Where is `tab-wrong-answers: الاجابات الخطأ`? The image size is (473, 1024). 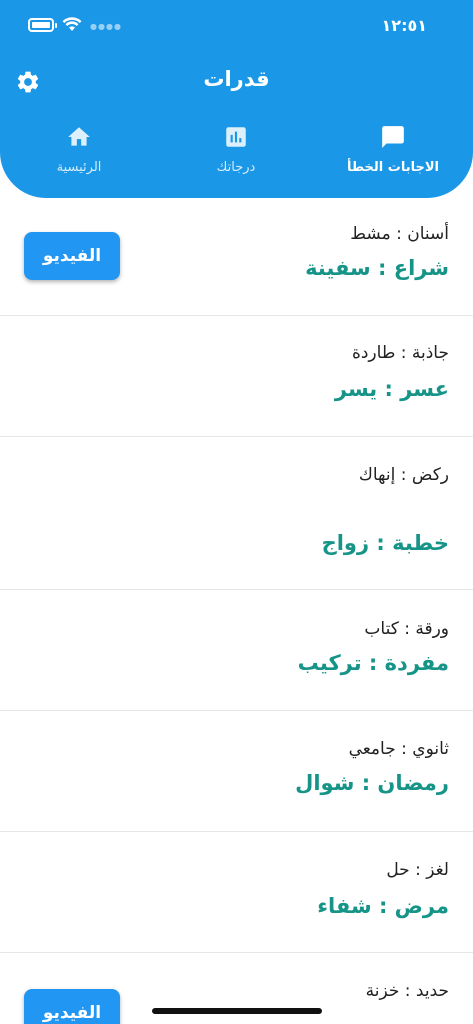 tab-wrong-answers: الاجابات الخطأ is located at coordinates (393, 155).